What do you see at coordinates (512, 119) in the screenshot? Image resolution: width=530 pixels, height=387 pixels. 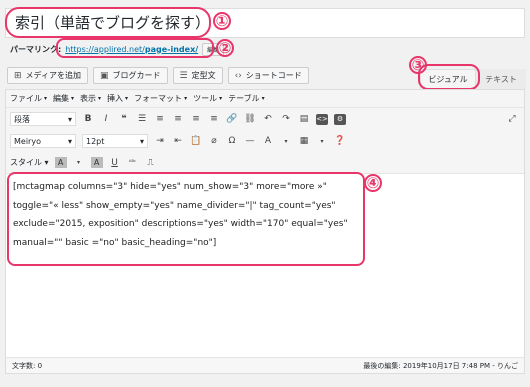 I see `fullscreen-icon: ⤢` at bounding box center [512, 119].